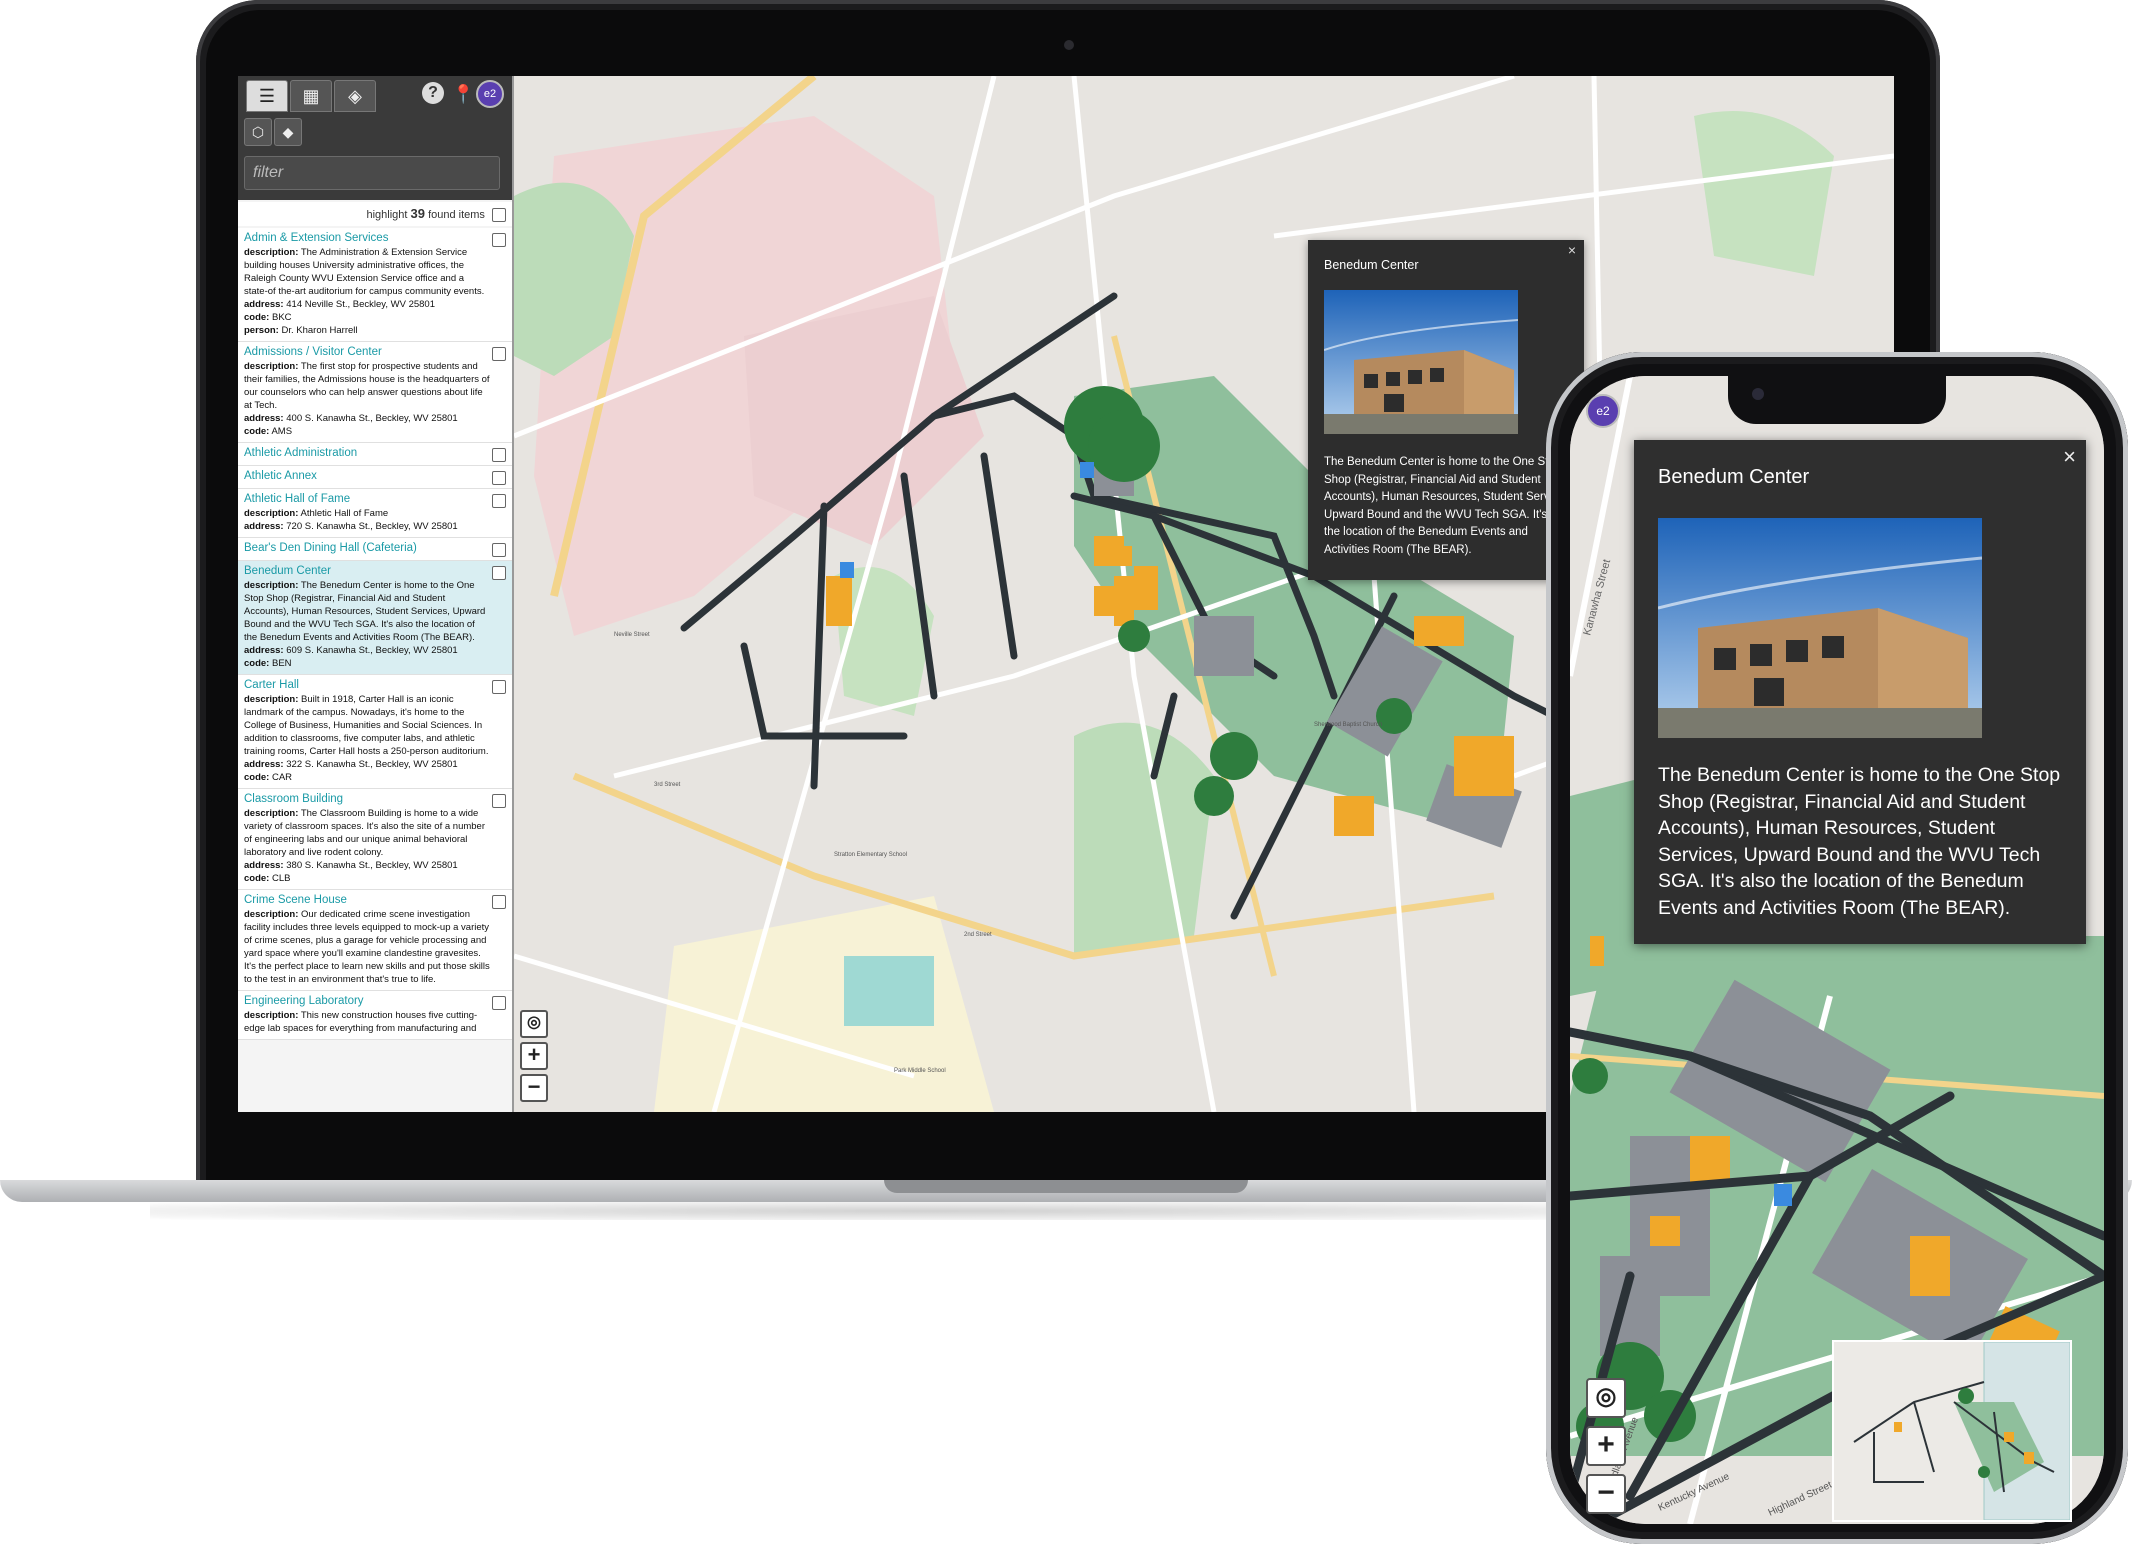  Describe the element at coordinates (261, 330) in the screenshot. I see `detail-key: person:` at that location.